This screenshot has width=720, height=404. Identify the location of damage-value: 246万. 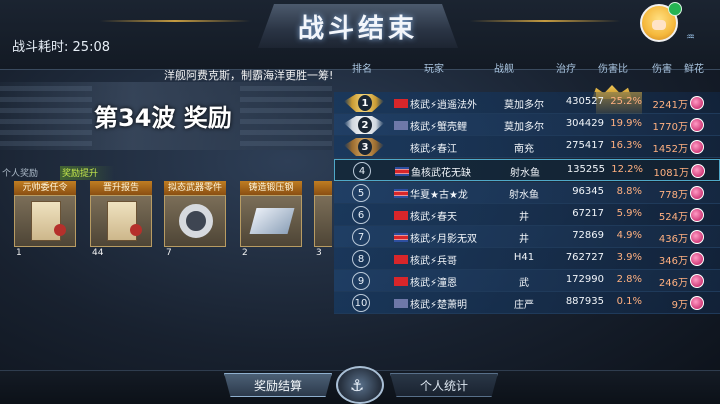
(673, 283).